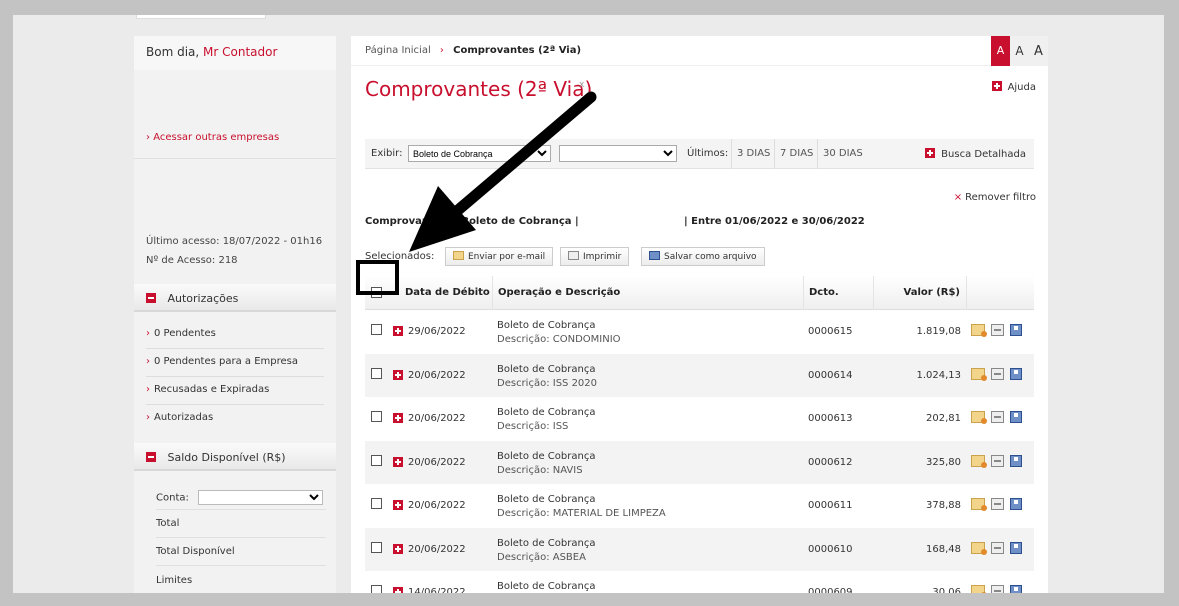 The height and width of the screenshot is (606, 1179). I want to click on col-document: Dcto., so click(838, 293).